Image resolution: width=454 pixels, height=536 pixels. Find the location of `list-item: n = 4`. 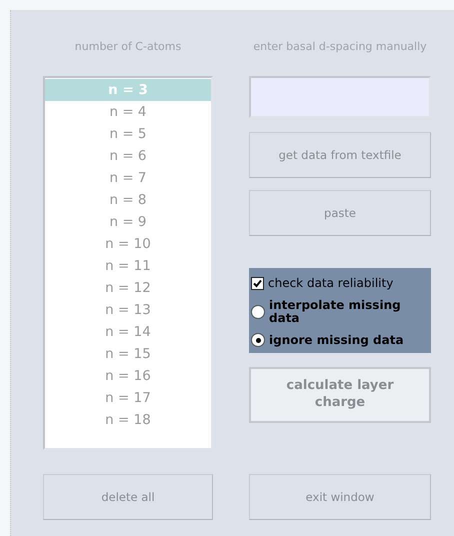

list-item: n = 4 is located at coordinates (128, 112).